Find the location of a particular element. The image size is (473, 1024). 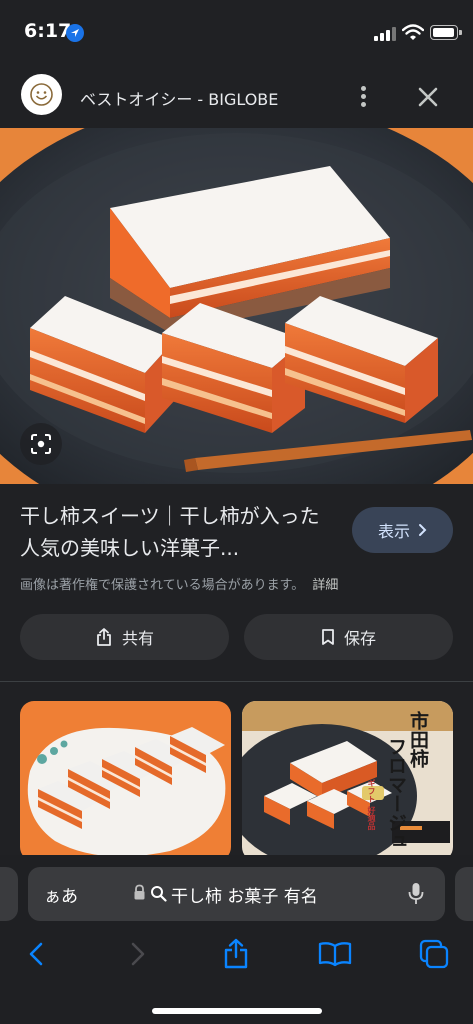

battery-icon is located at coordinates (446, 32).